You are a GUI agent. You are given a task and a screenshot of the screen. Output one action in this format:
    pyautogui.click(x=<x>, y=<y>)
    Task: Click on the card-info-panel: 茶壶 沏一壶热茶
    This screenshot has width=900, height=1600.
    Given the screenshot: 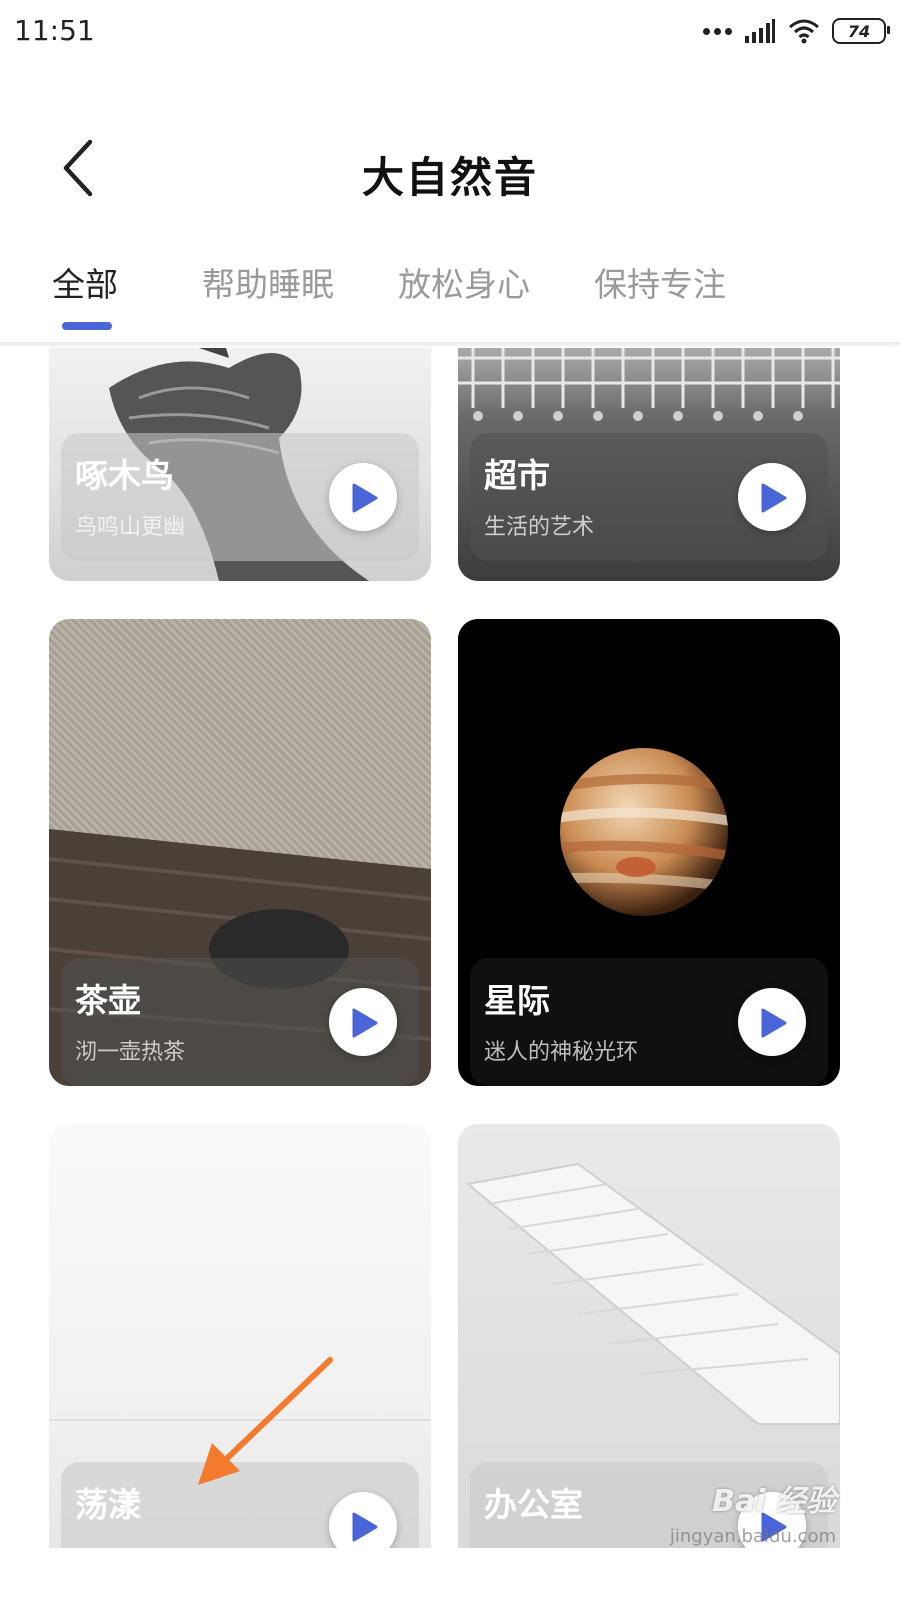 What is the action you would take?
    pyautogui.click(x=240, y=1022)
    